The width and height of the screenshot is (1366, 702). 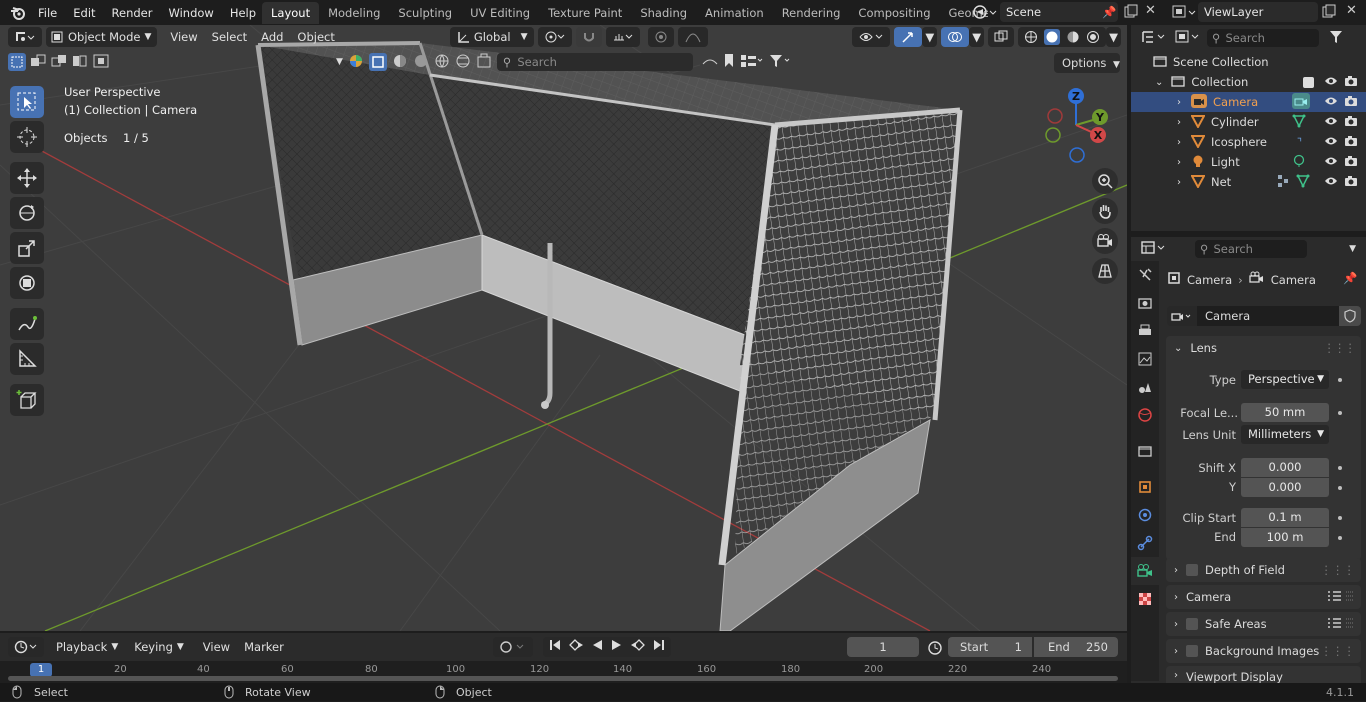 I want to click on tab-shading: Shading, so click(x=663, y=13).